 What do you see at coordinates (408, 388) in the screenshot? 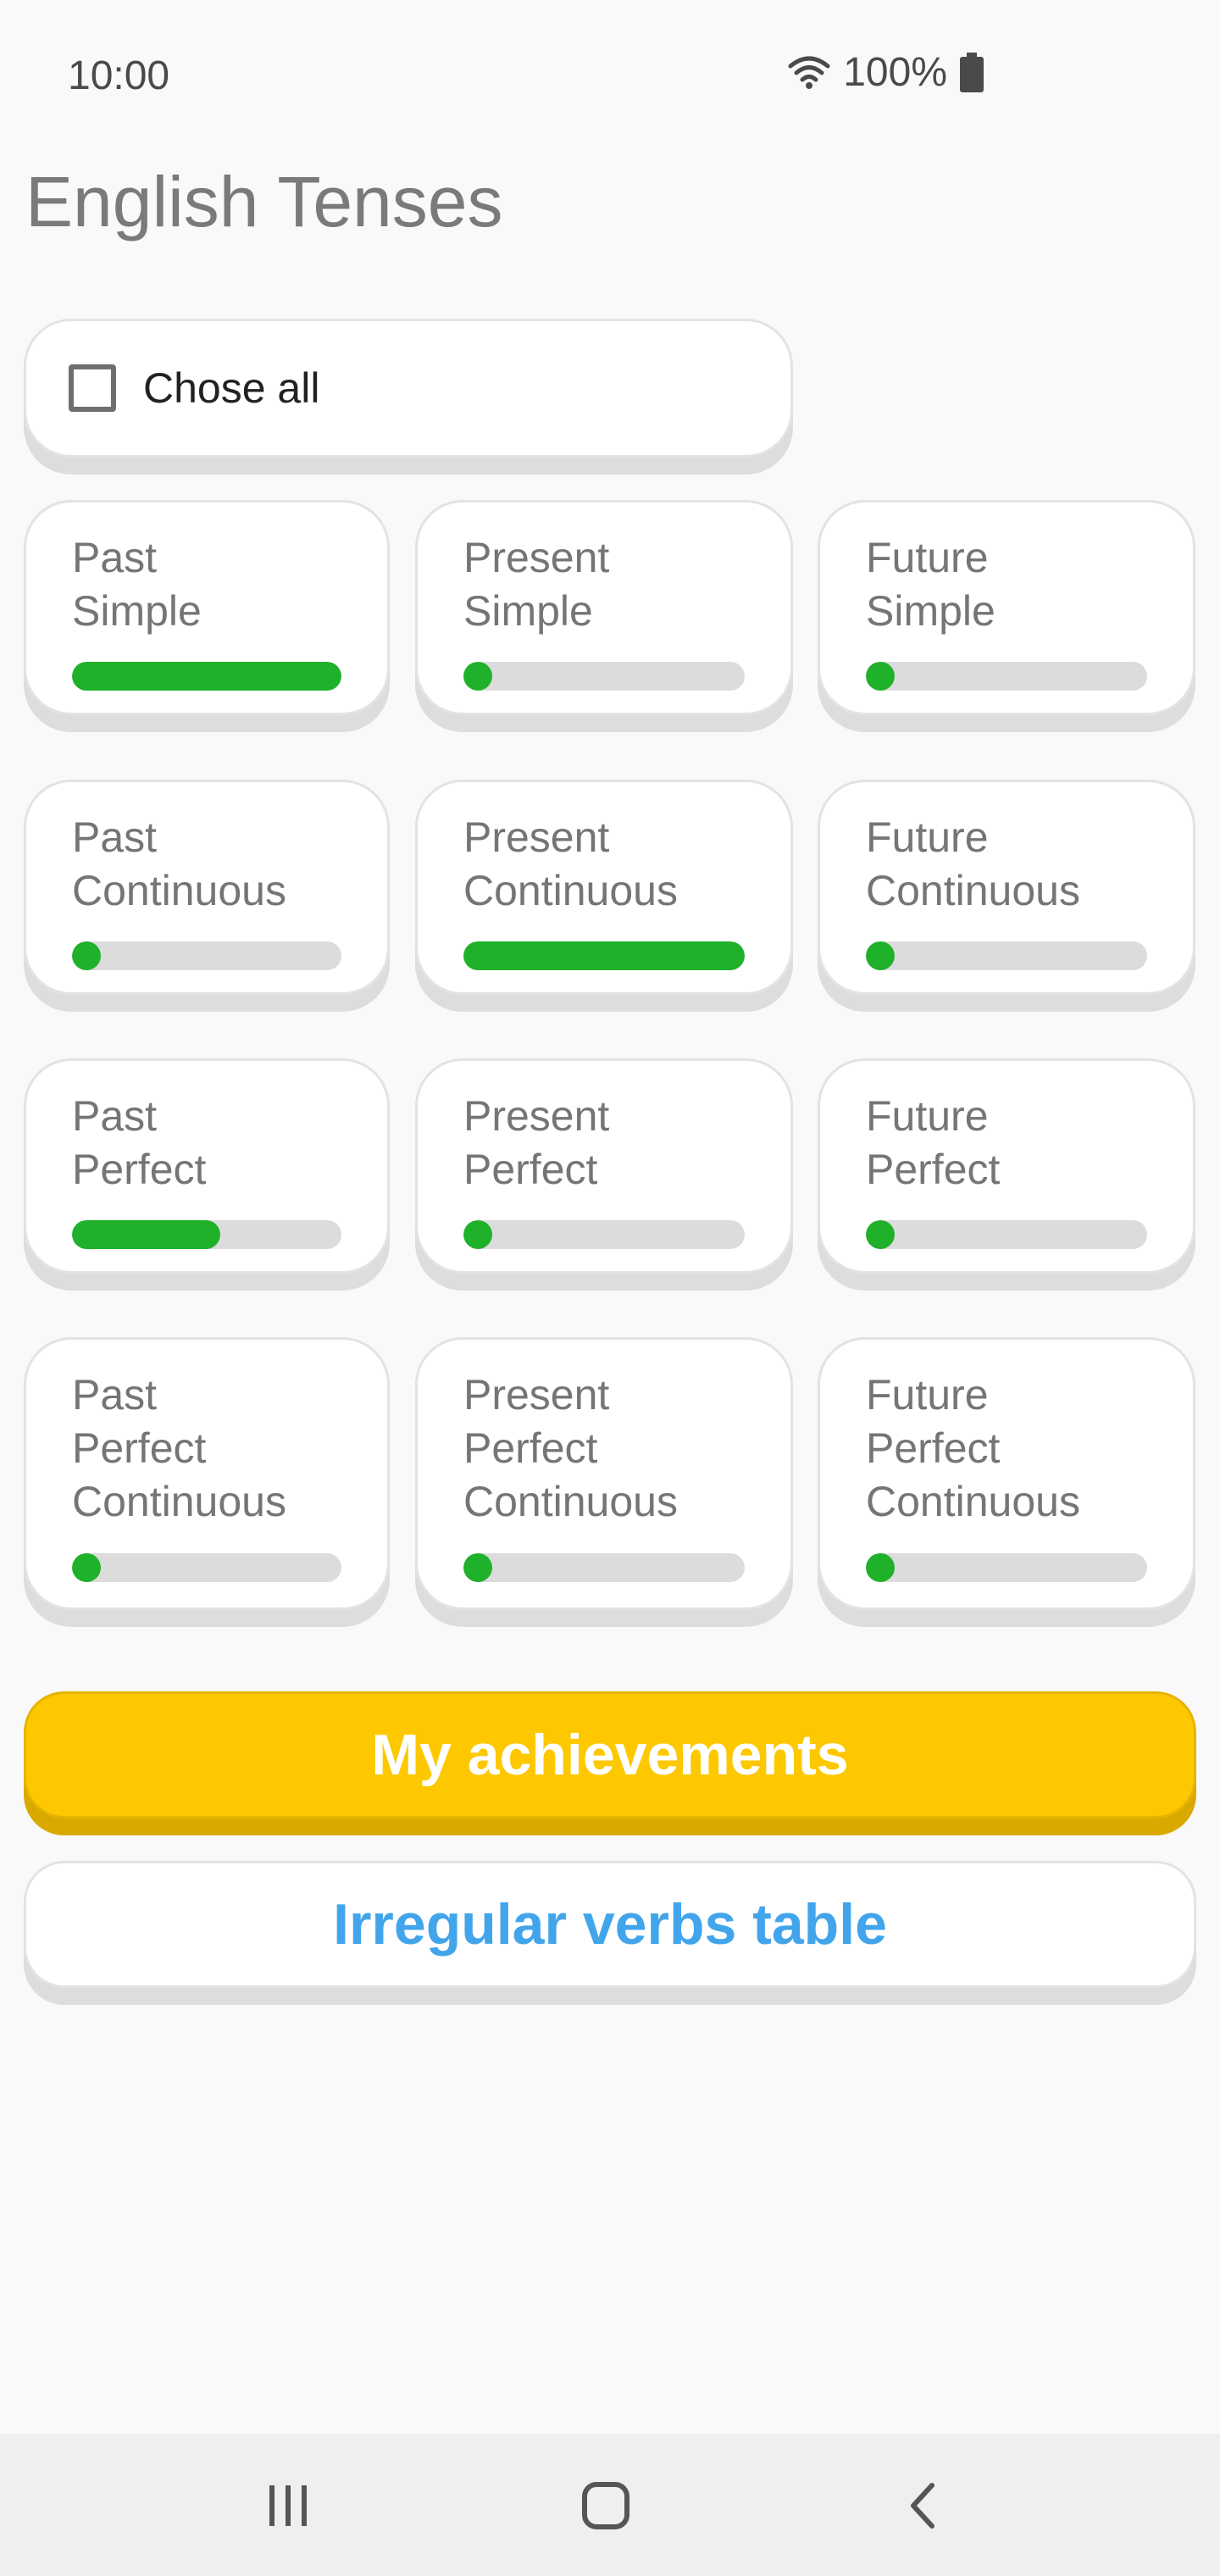
I see `choose-all-toggle: Chose all` at bounding box center [408, 388].